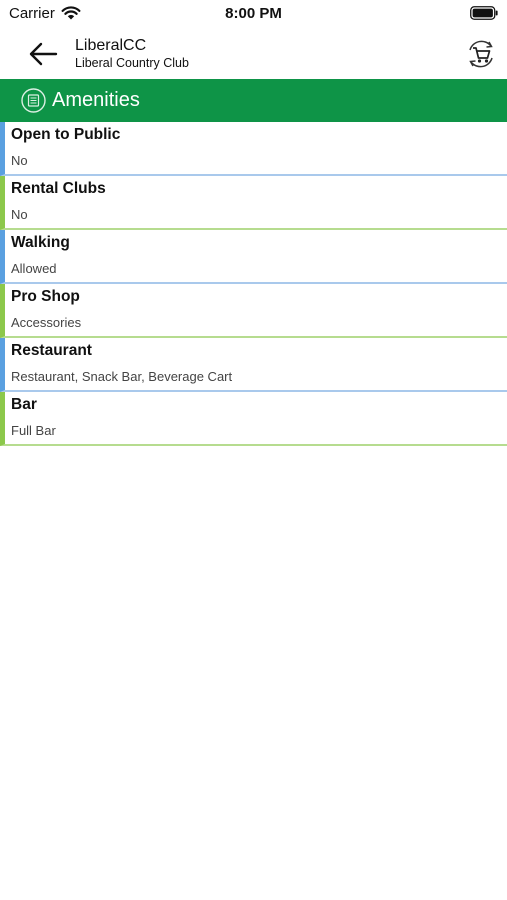 The height and width of the screenshot is (900, 507). I want to click on list-item: Walking Allowed, so click(253, 257).